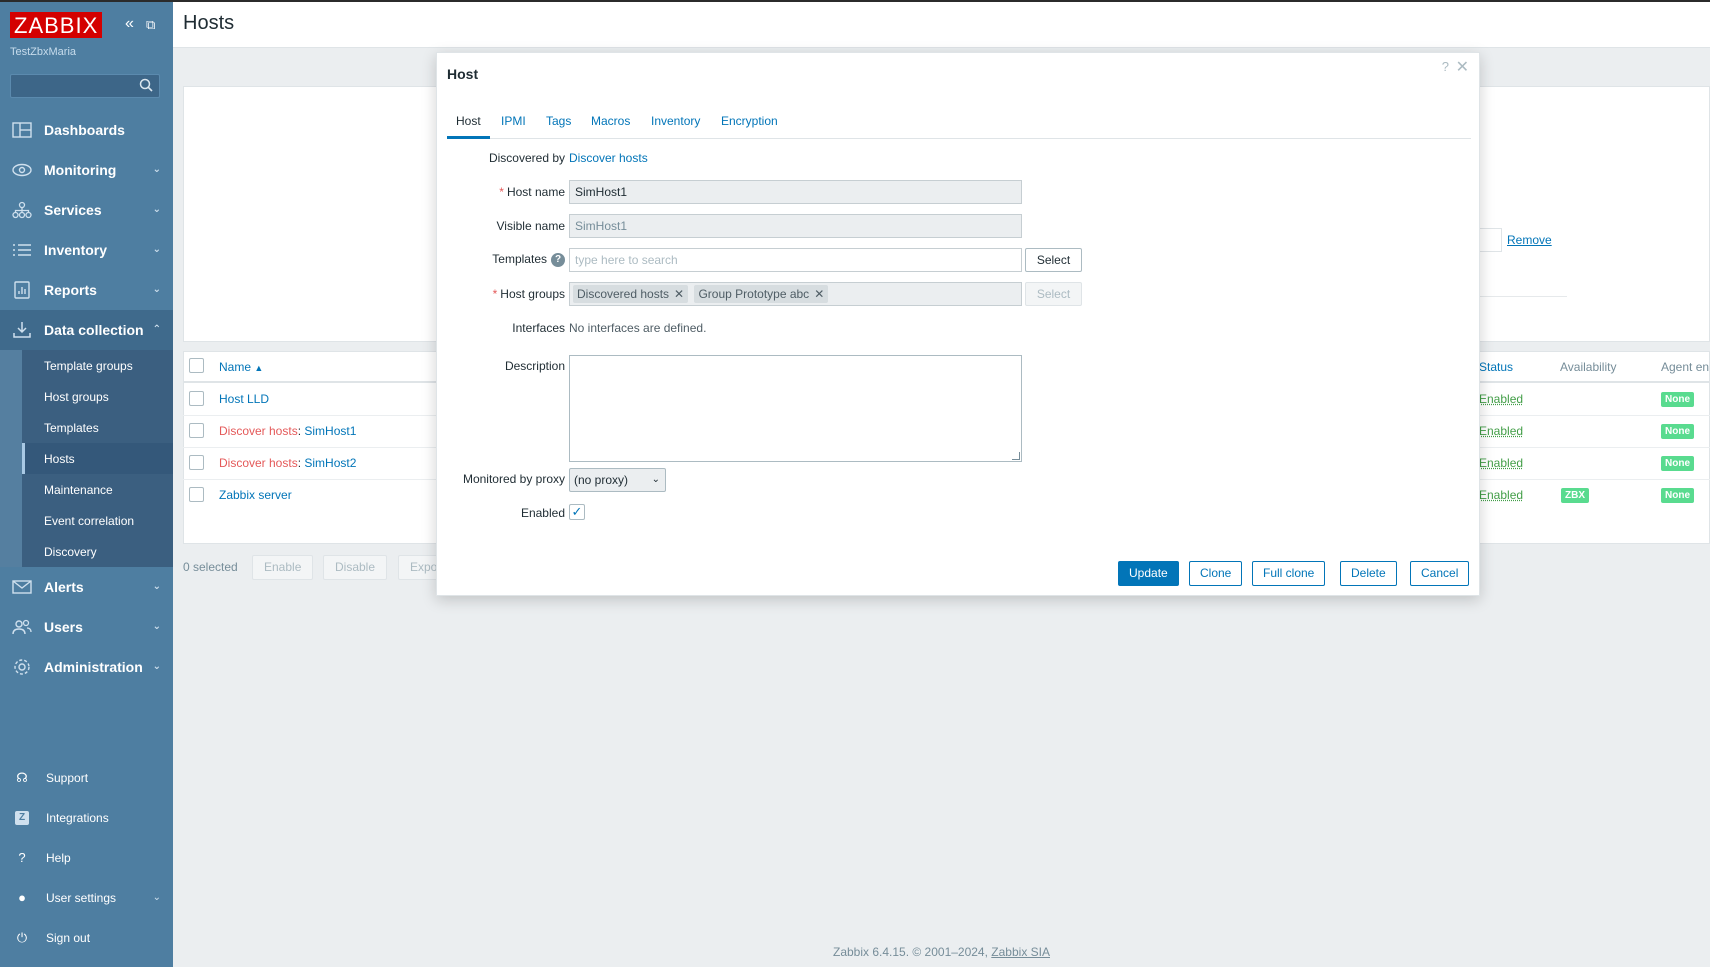  Describe the element at coordinates (94, 330) in the screenshot. I see `nav-label: Data collection` at that location.